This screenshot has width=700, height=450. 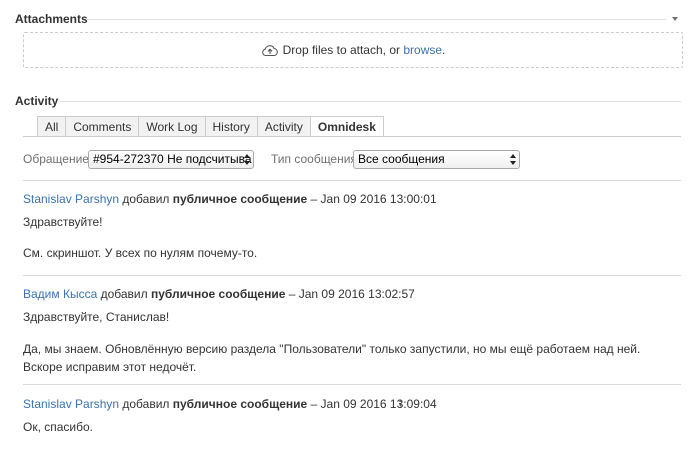 I want to click on message-type-select-value: Все сообщения, so click(x=401, y=159).